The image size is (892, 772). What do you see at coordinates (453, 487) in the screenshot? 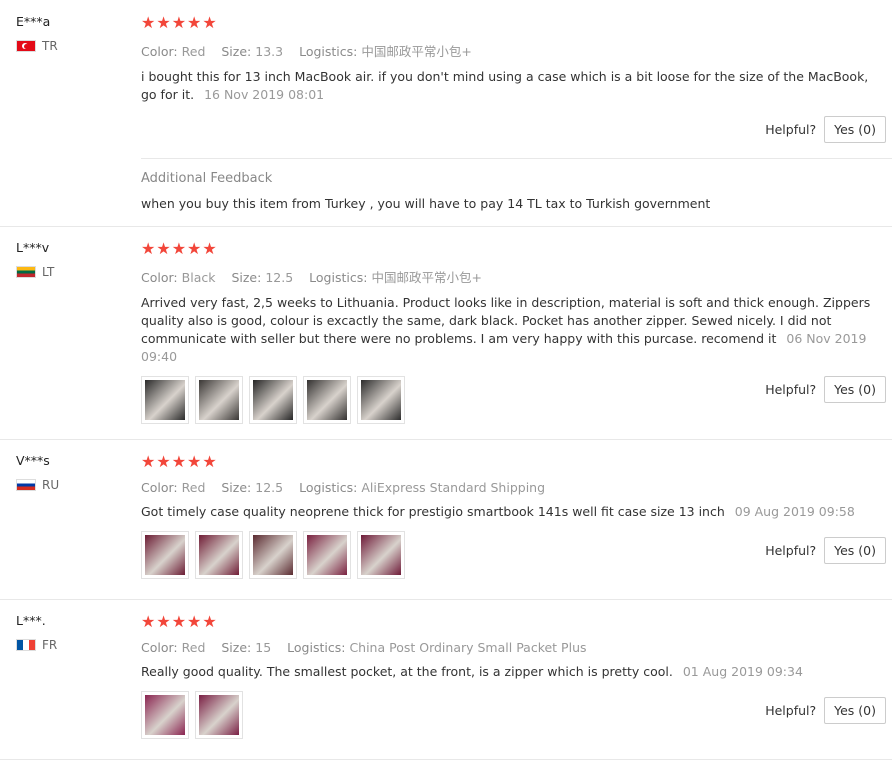
I see `logistics-value: AliExpress Standard Shipping` at bounding box center [453, 487].